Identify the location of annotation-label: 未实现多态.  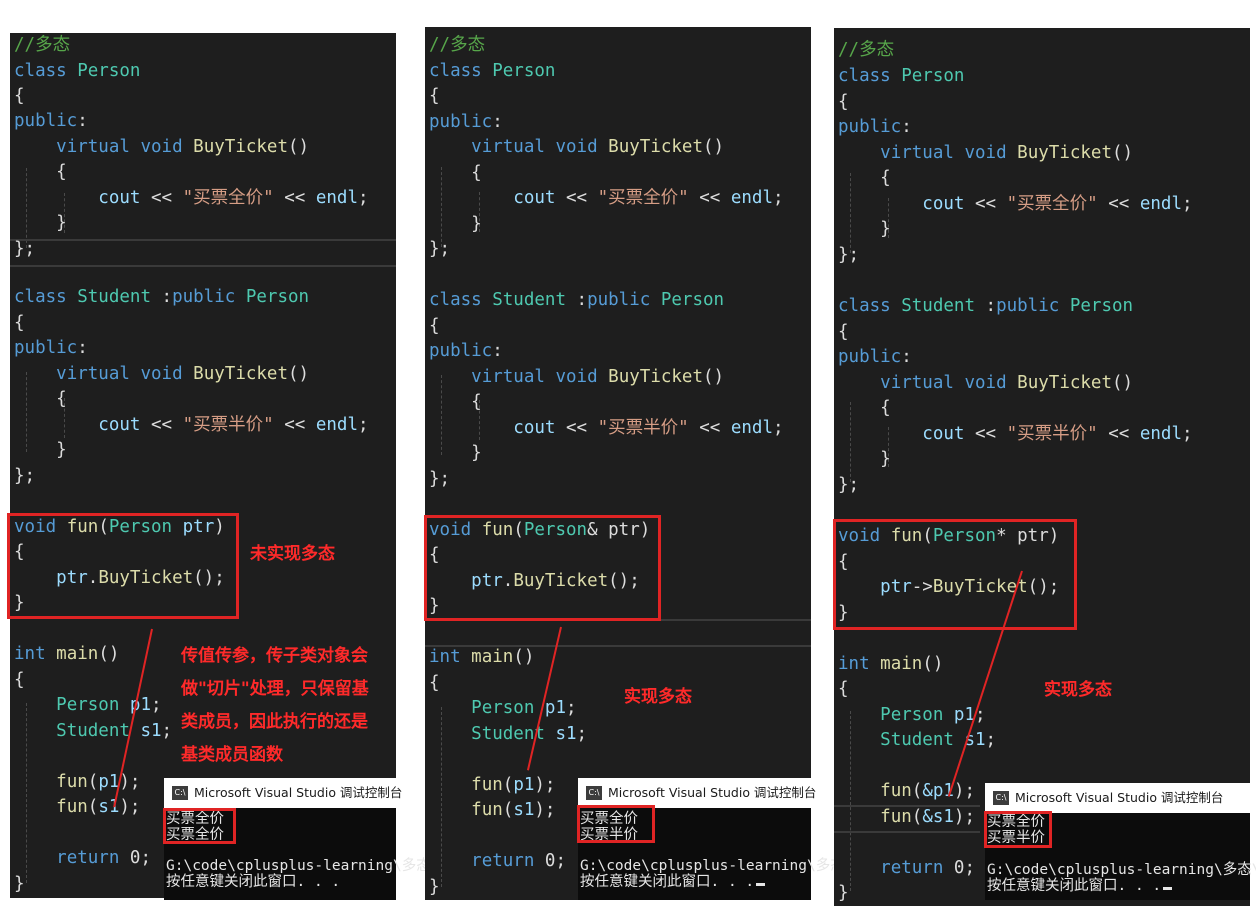
(292, 554).